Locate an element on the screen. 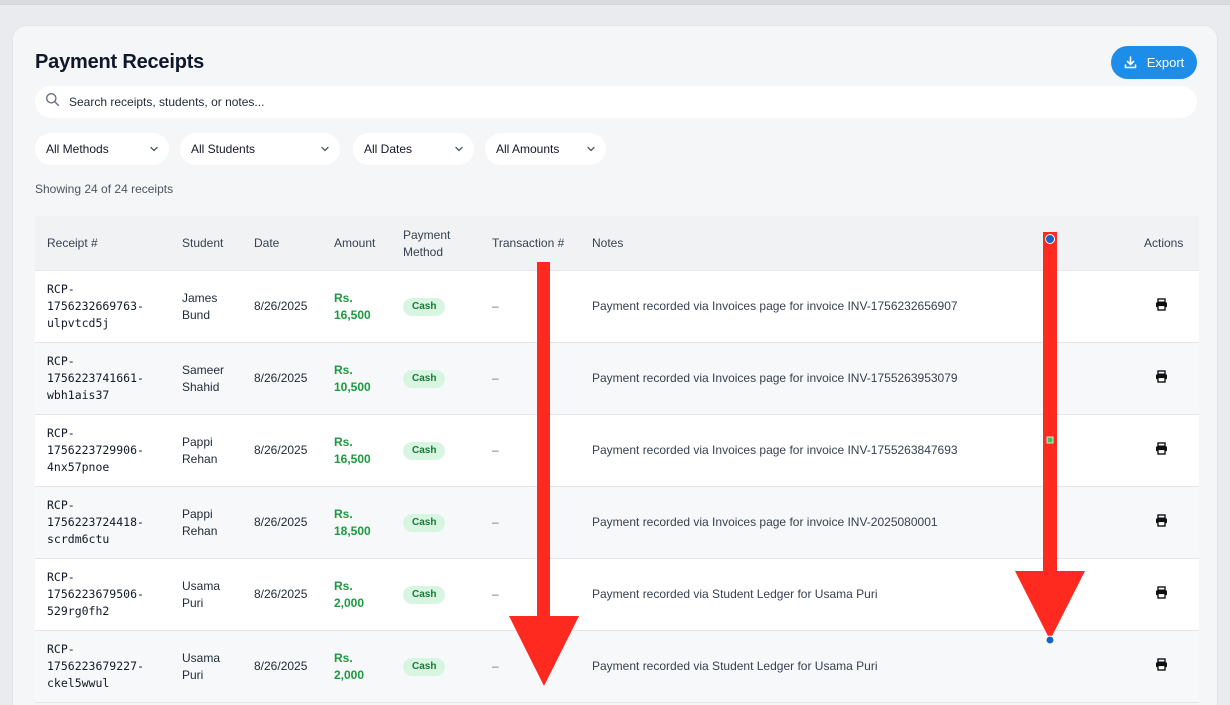 The height and width of the screenshot is (705, 1230). results-count: Showing 24 of 24 receipts is located at coordinates (104, 189).